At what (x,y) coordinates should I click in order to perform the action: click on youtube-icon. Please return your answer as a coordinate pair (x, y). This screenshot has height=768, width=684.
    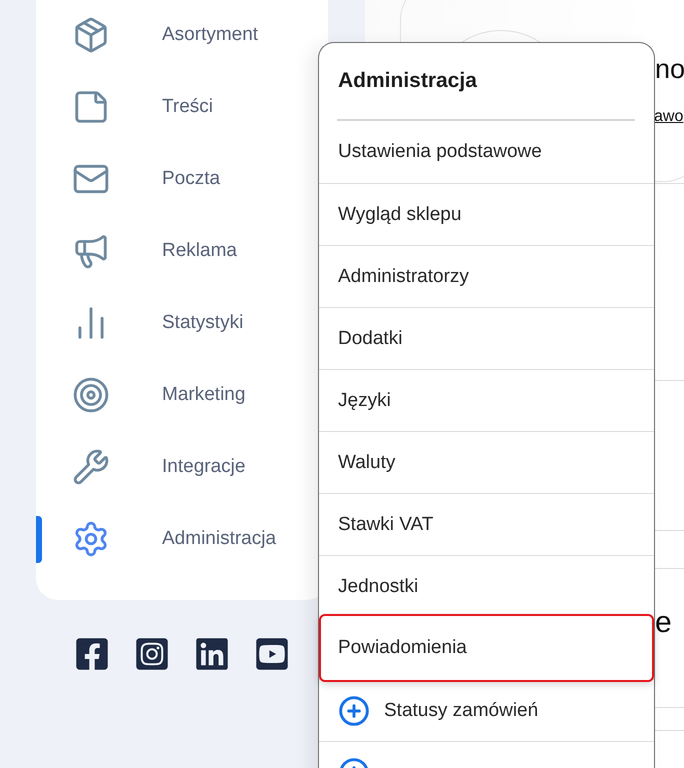
    Looking at the image, I should click on (272, 654).